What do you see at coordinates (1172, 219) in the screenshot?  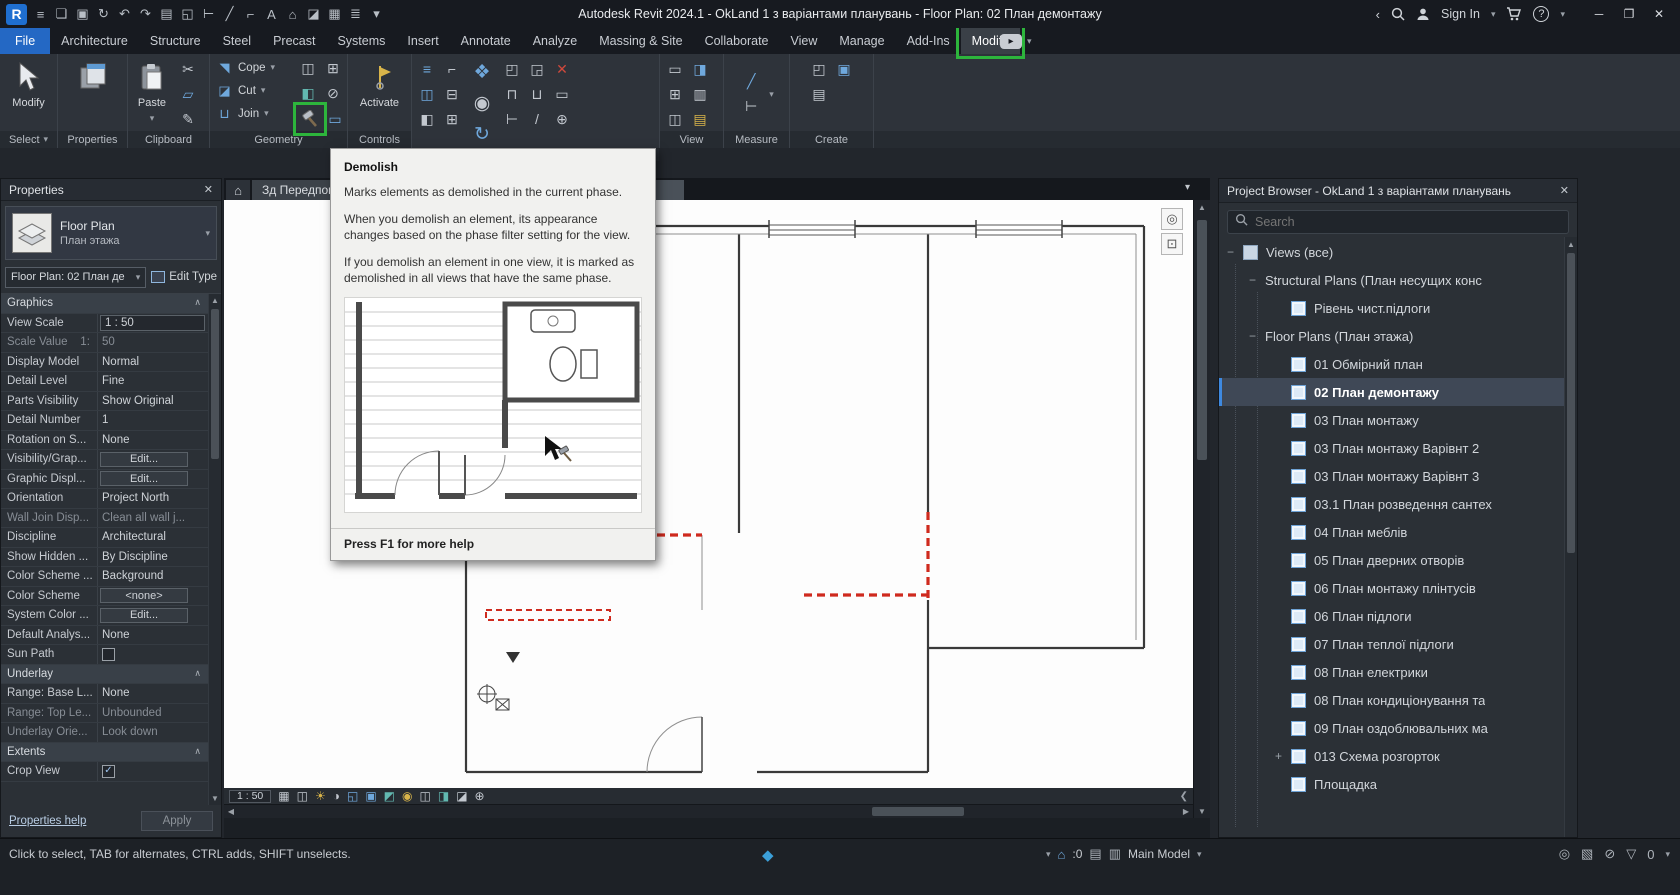 I see `navigation-wheel-icon: ◎` at bounding box center [1172, 219].